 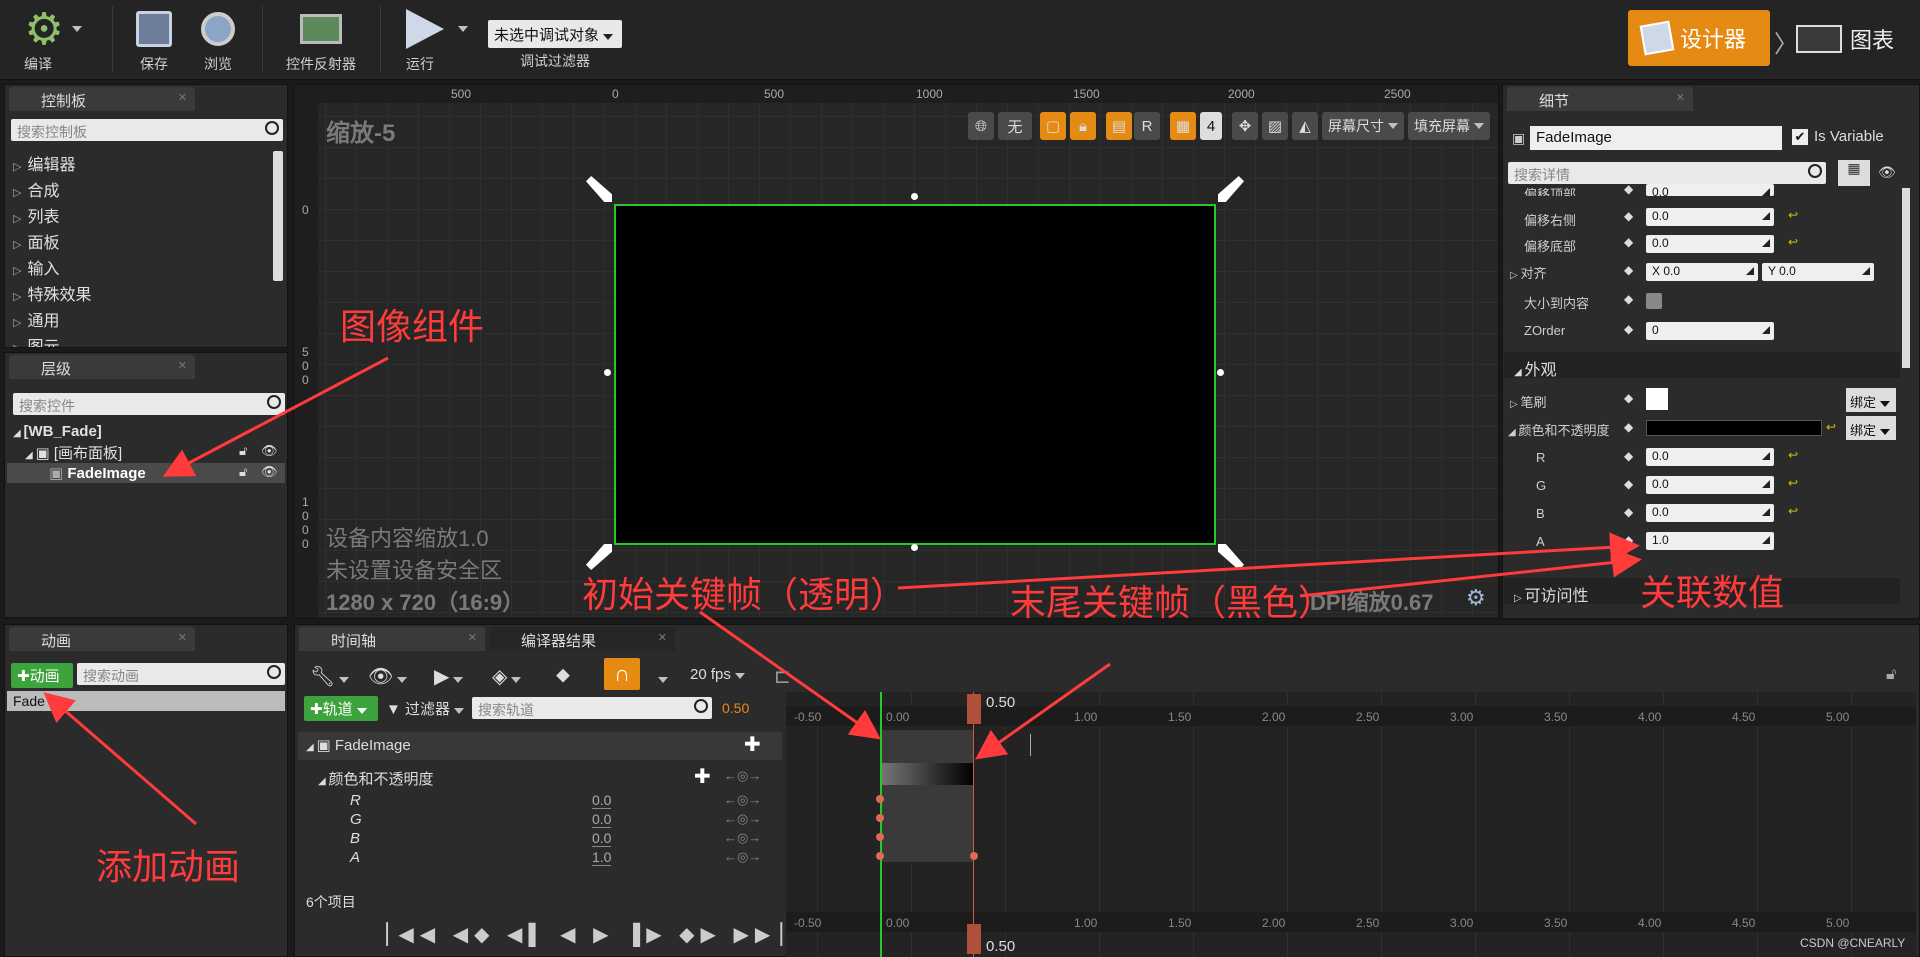 I want to click on annotation-linked-value: 关联数值, so click(x=1712, y=592).